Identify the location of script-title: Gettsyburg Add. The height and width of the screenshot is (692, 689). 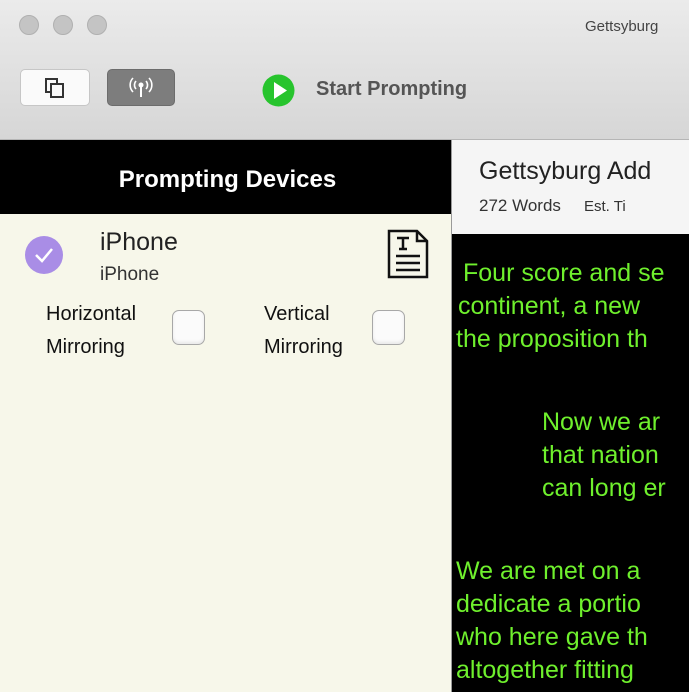
(565, 171).